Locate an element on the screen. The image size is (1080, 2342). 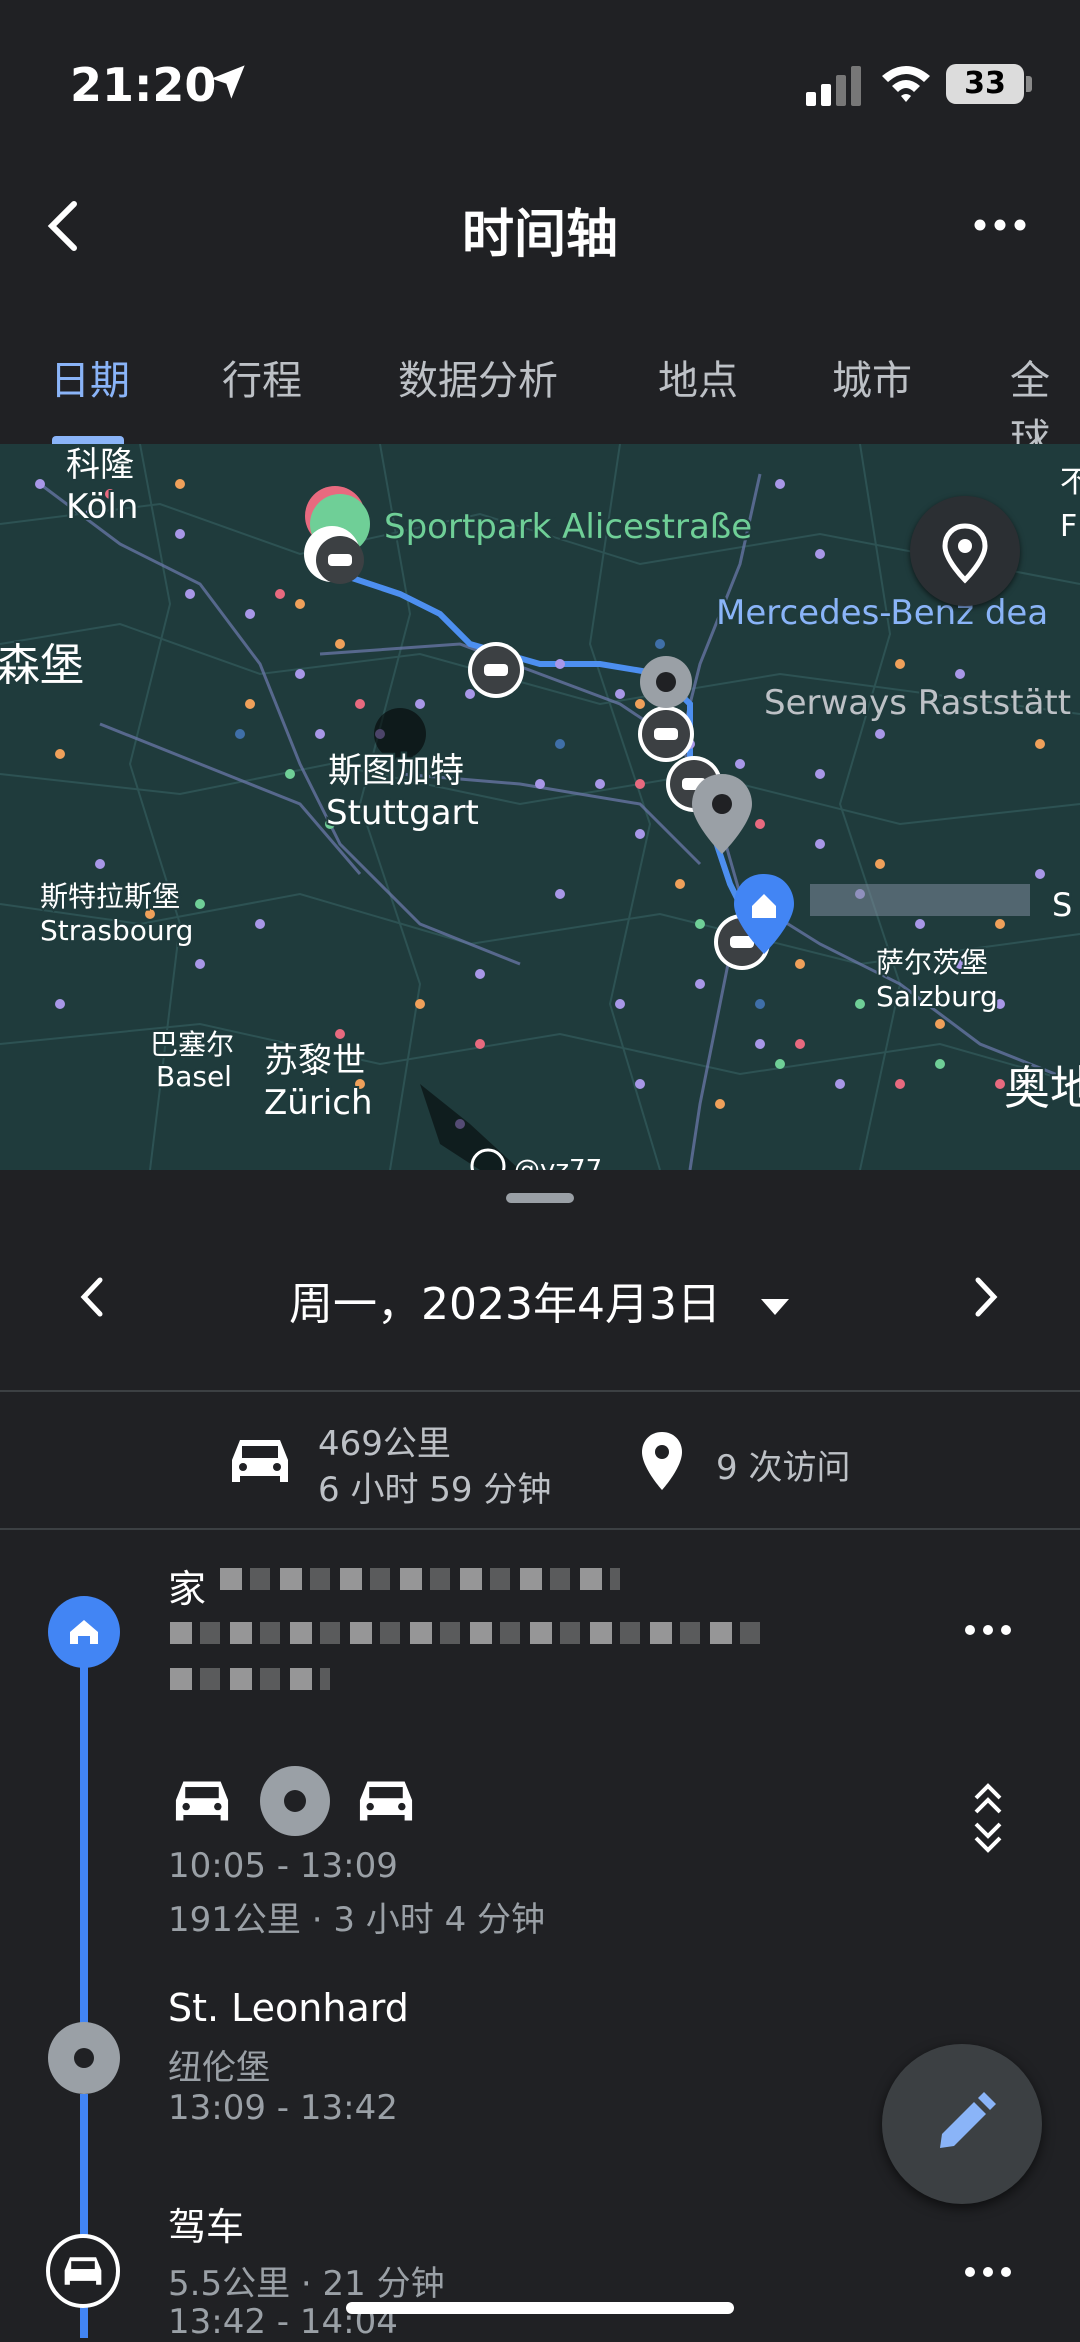
battery-indicator: 33 is located at coordinates (985, 84).